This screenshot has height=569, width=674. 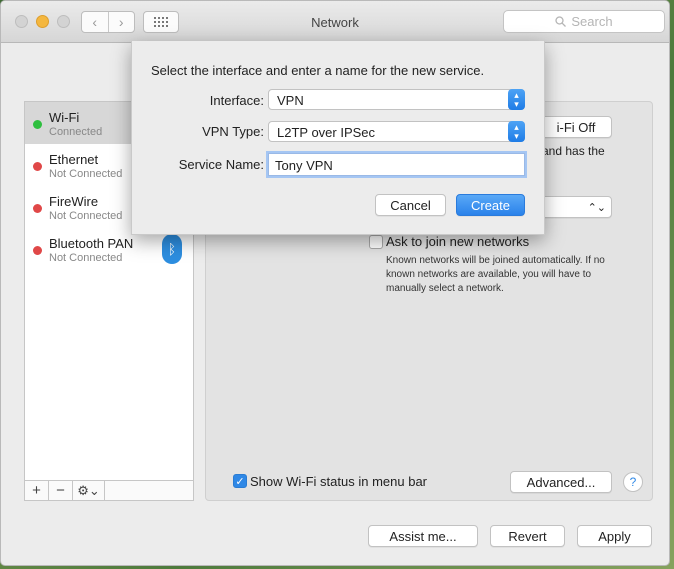 What do you see at coordinates (339, 481) in the screenshot?
I see `show-status-label: Show Wi-Fi status in menu bar` at bounding box center [339, 481].